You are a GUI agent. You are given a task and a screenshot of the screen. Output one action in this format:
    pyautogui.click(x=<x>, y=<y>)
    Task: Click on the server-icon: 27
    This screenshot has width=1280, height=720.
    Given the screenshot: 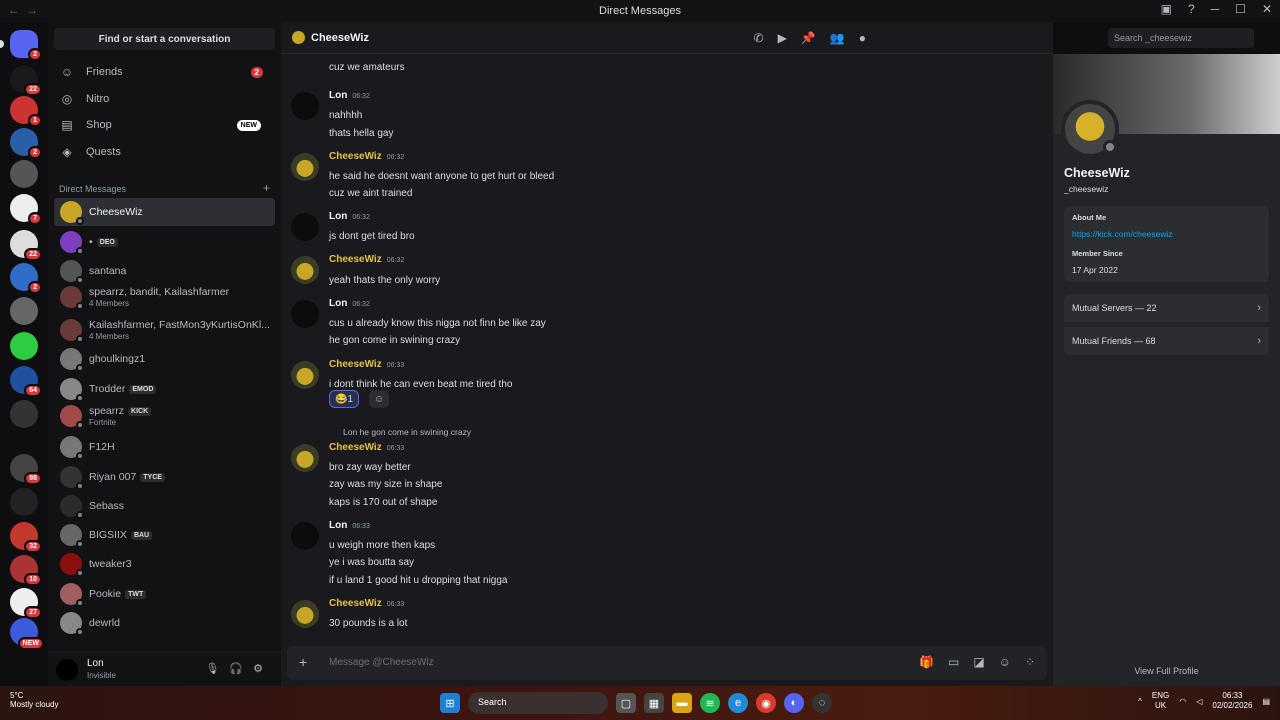 What is the action you would take?
    pyautogui.click(x=26, y=603)
    